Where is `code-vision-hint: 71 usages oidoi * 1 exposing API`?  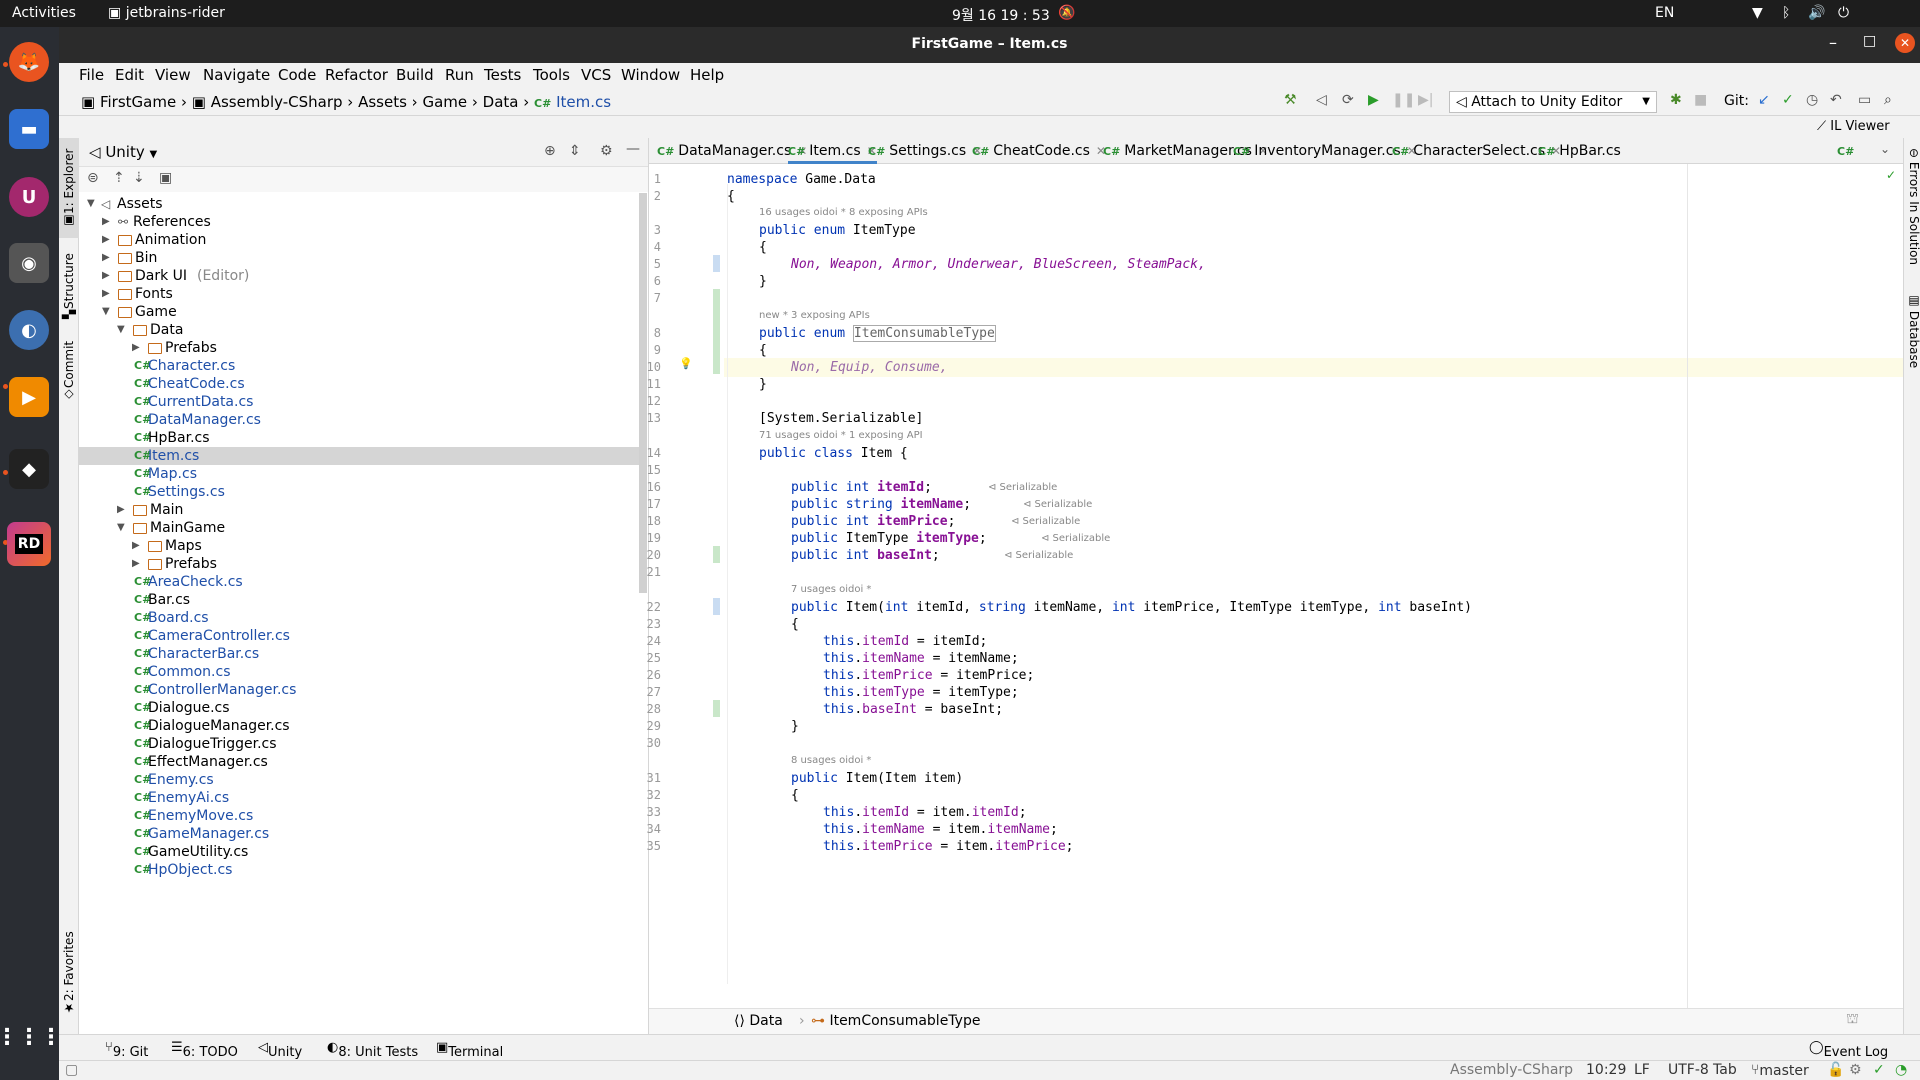 code-vision-hint: 71 usages oidoi * 1 exposing API is located at coordinates (841, 435).